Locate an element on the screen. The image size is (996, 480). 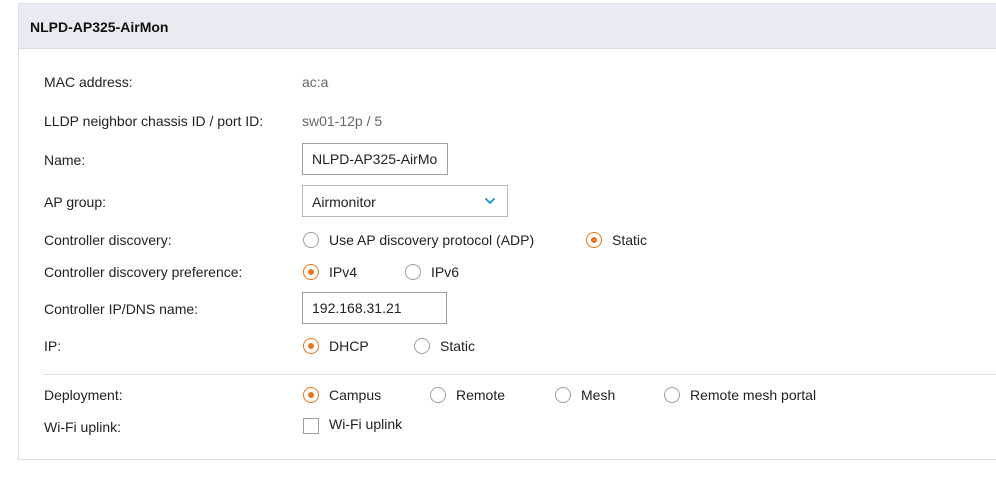
radio-ipv4-label: IPv4 is located at coordinates (343, 272).